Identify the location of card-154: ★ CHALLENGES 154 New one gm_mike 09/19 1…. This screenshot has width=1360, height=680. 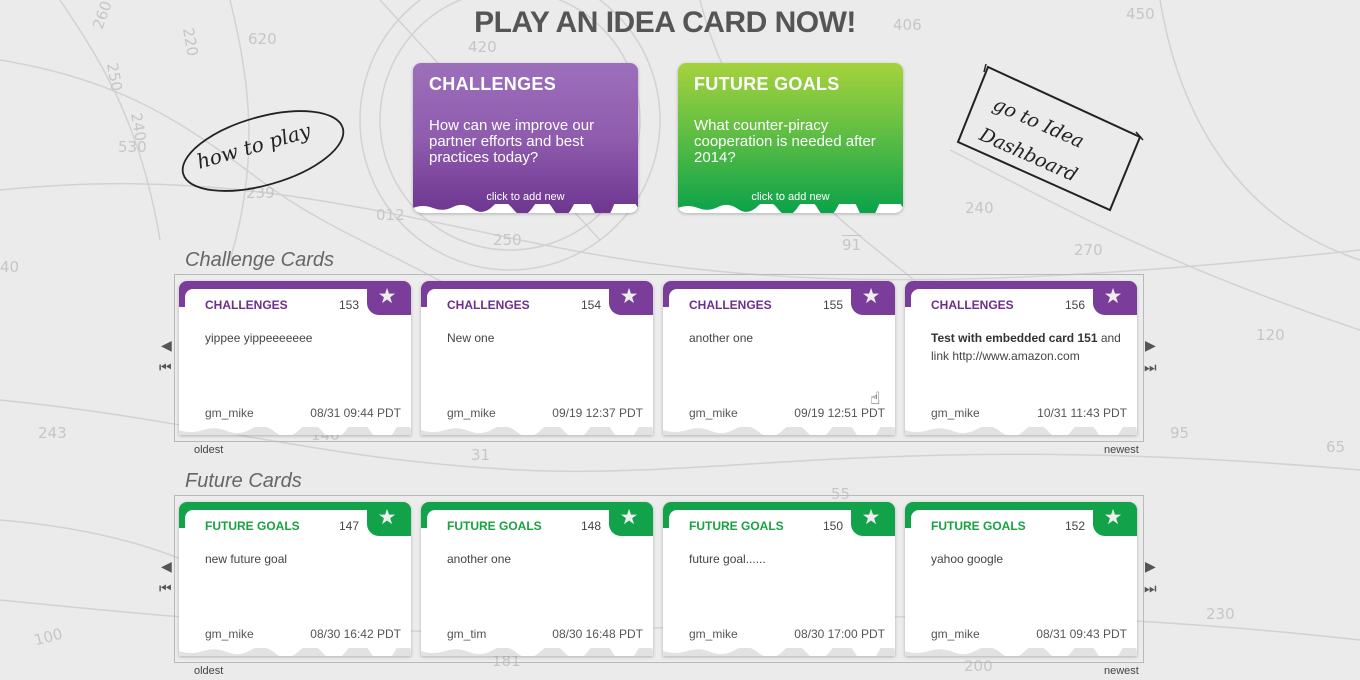
(537, 358).